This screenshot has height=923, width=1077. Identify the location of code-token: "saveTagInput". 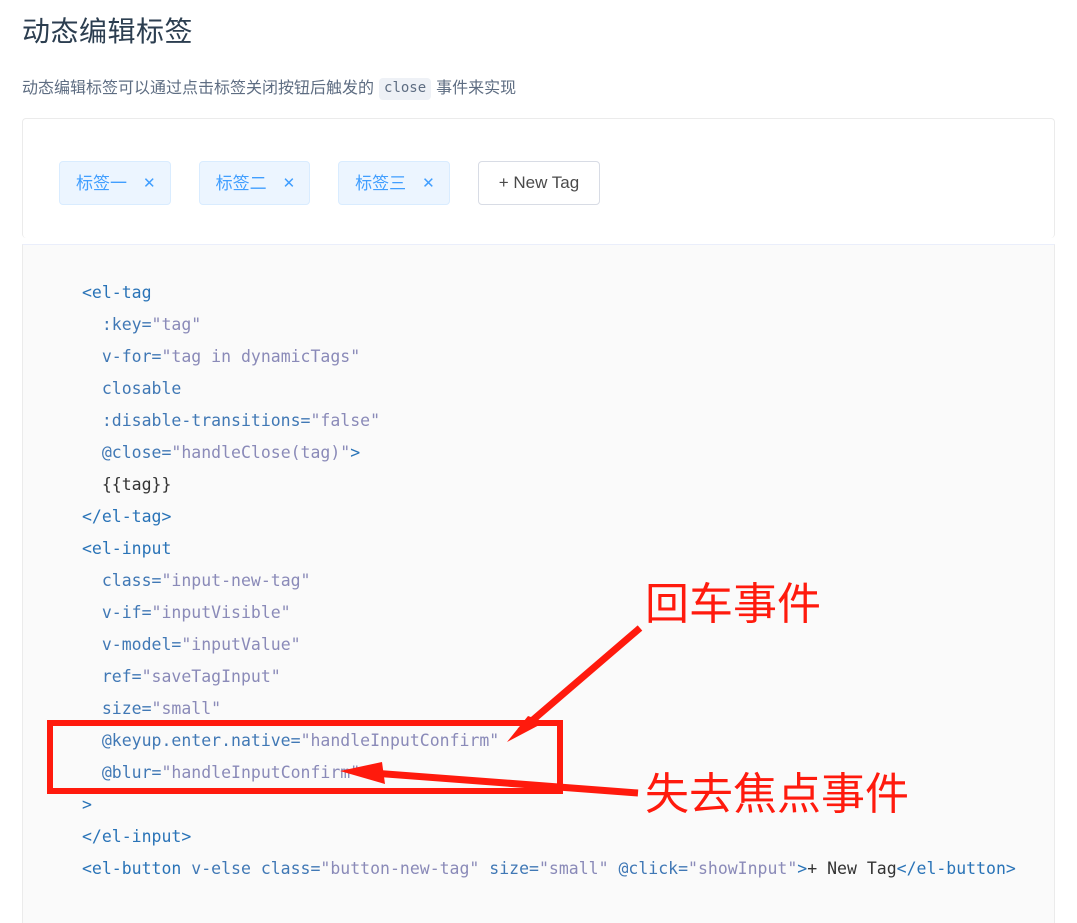
(211, 676).